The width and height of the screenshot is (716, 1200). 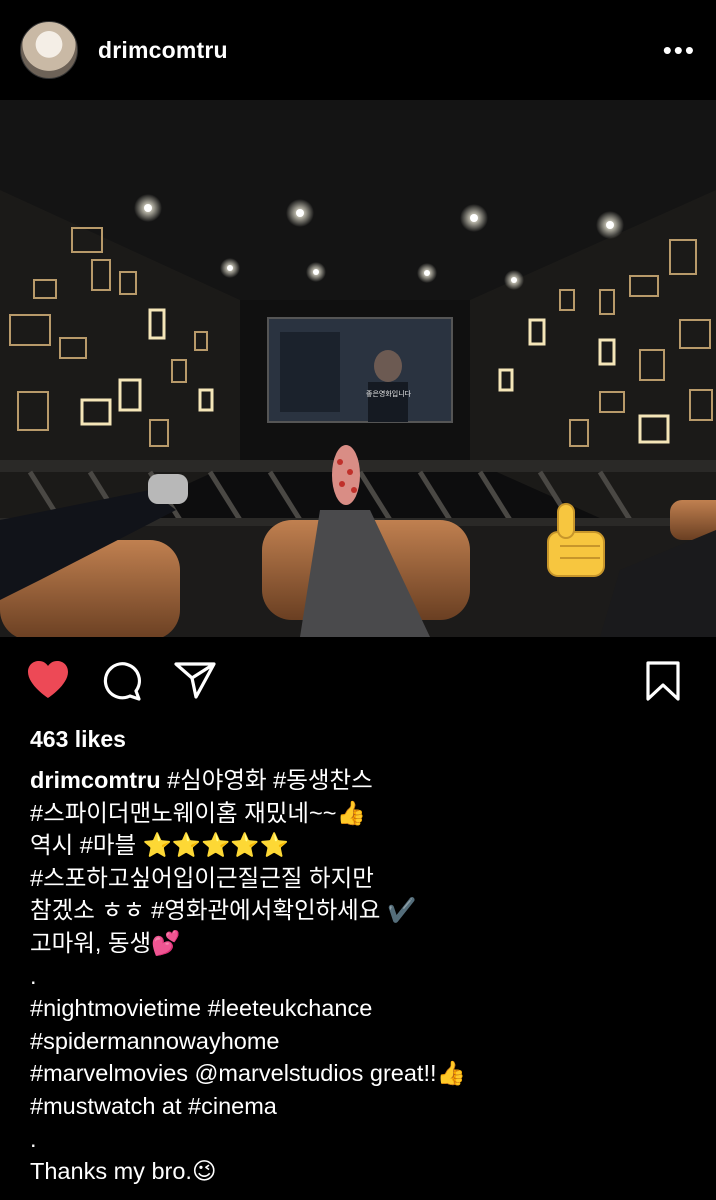 I want to click on screen-subtitle: 좋은영화입니다, so click(x=389, y=393).